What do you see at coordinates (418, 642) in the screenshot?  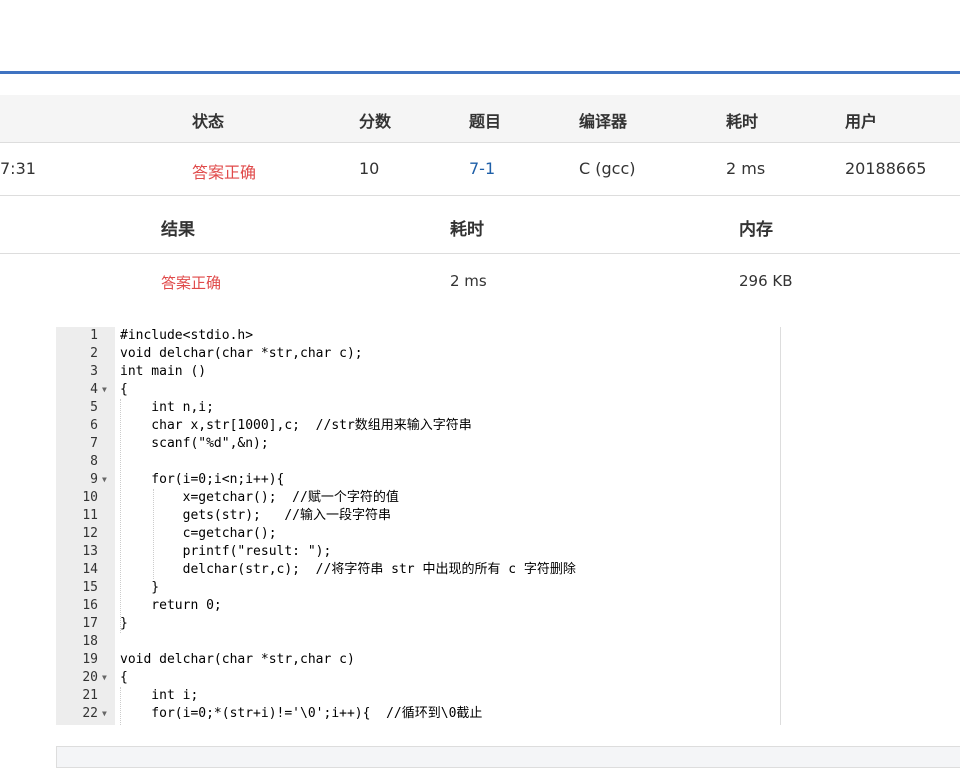 I see `code-line: 18` at bounding box center [418, 642].